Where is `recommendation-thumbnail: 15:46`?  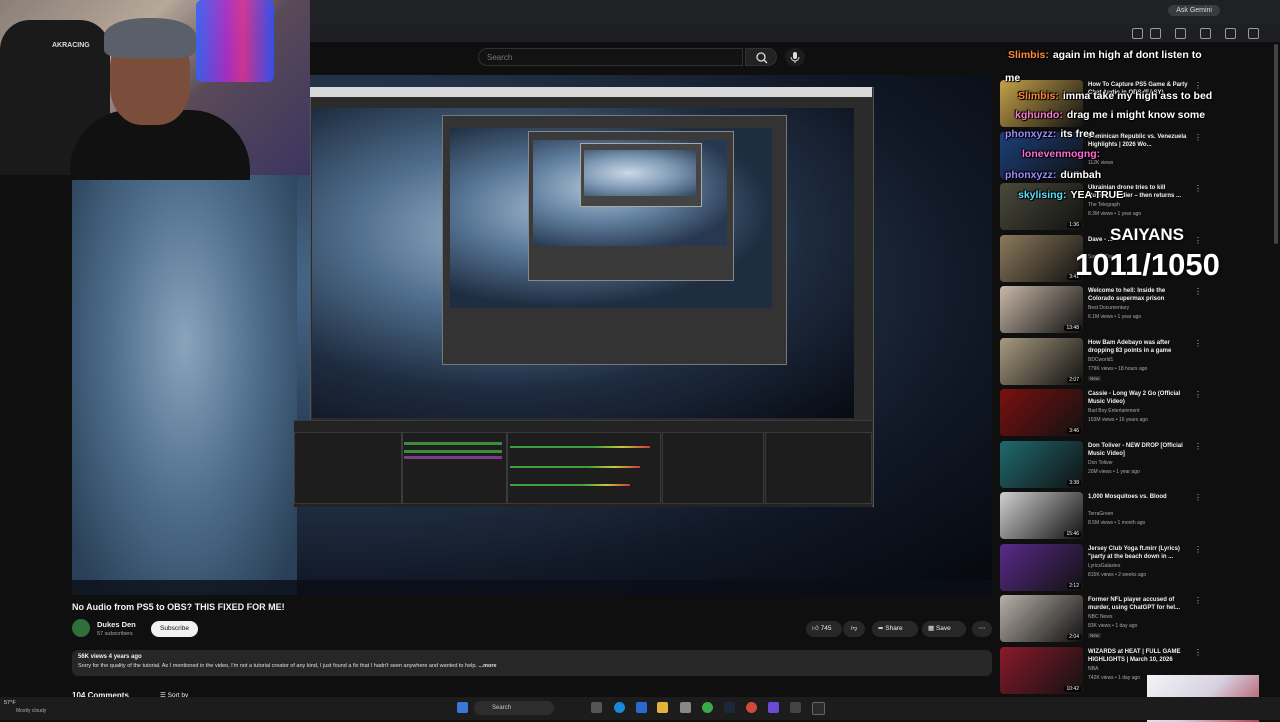
recommendation-thumbnail: 15:46 is located at coordinates (1041, 515).